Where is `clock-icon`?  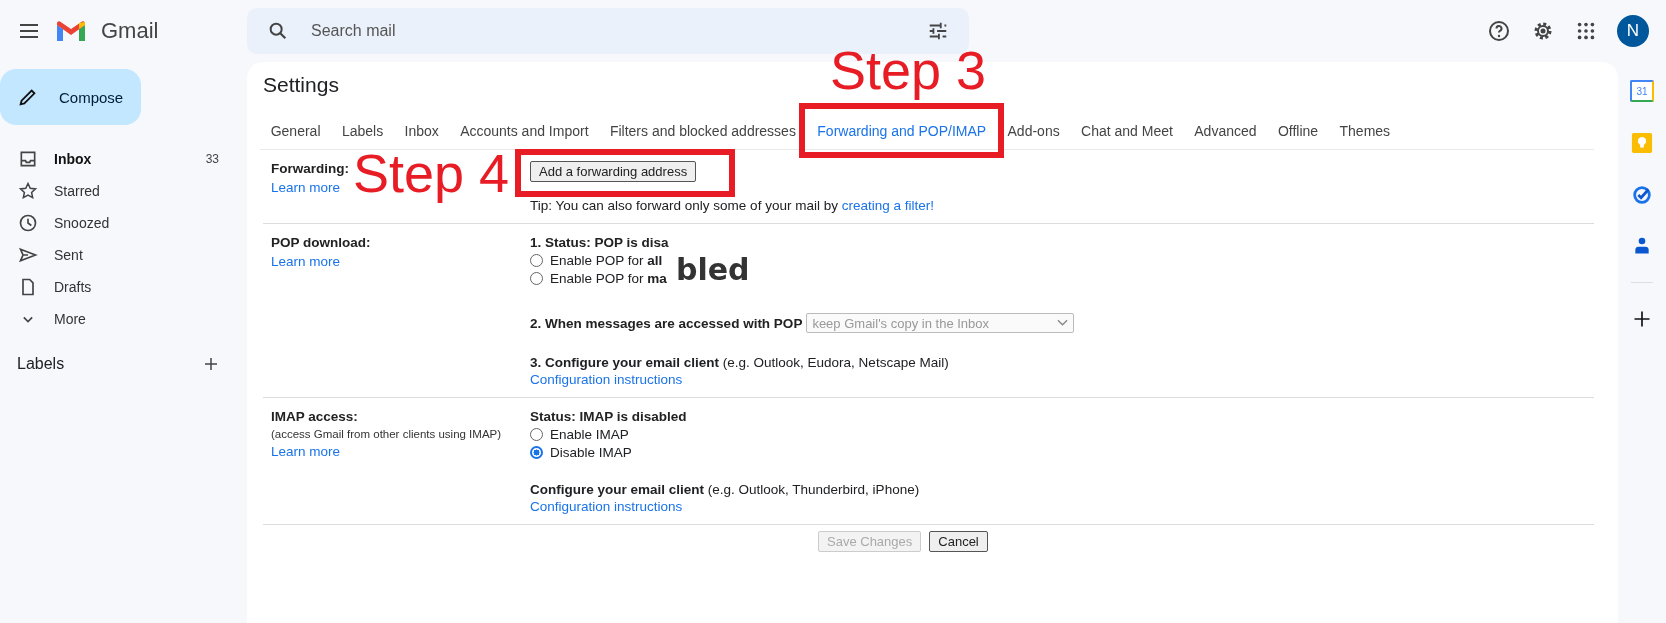 clock-icon is located at coordinates (28, 223).